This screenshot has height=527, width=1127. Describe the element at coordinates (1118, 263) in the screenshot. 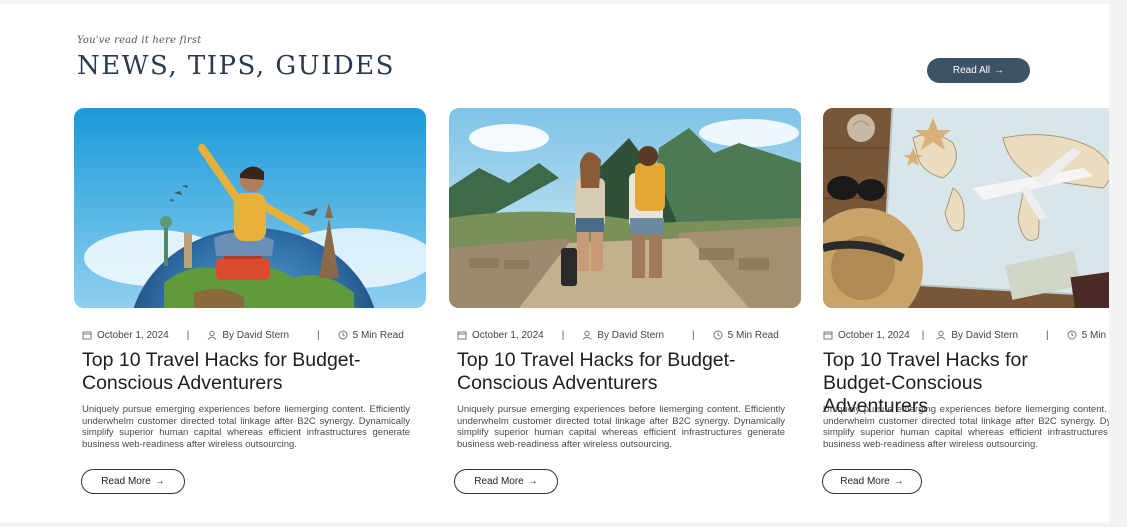

I see `scrollbar-track` at that location.